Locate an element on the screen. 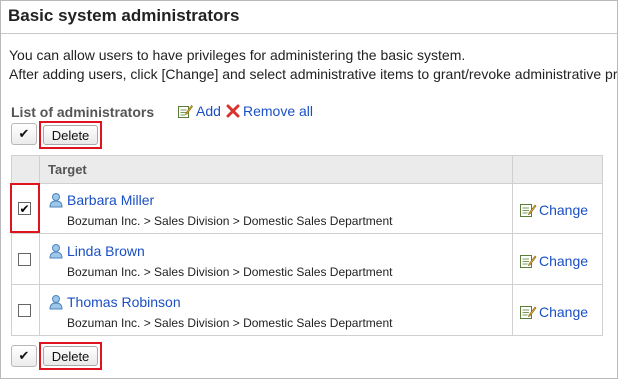  delete-button-top: Delete is located at coordinates (70, 135).